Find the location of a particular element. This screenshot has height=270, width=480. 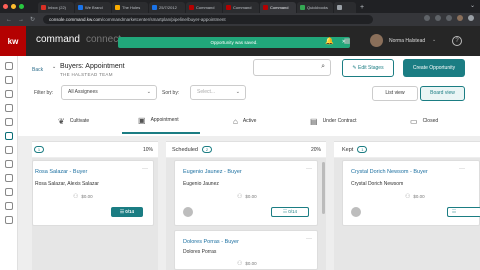

task-count-button: ☷ is located at coordinates (463, 212).